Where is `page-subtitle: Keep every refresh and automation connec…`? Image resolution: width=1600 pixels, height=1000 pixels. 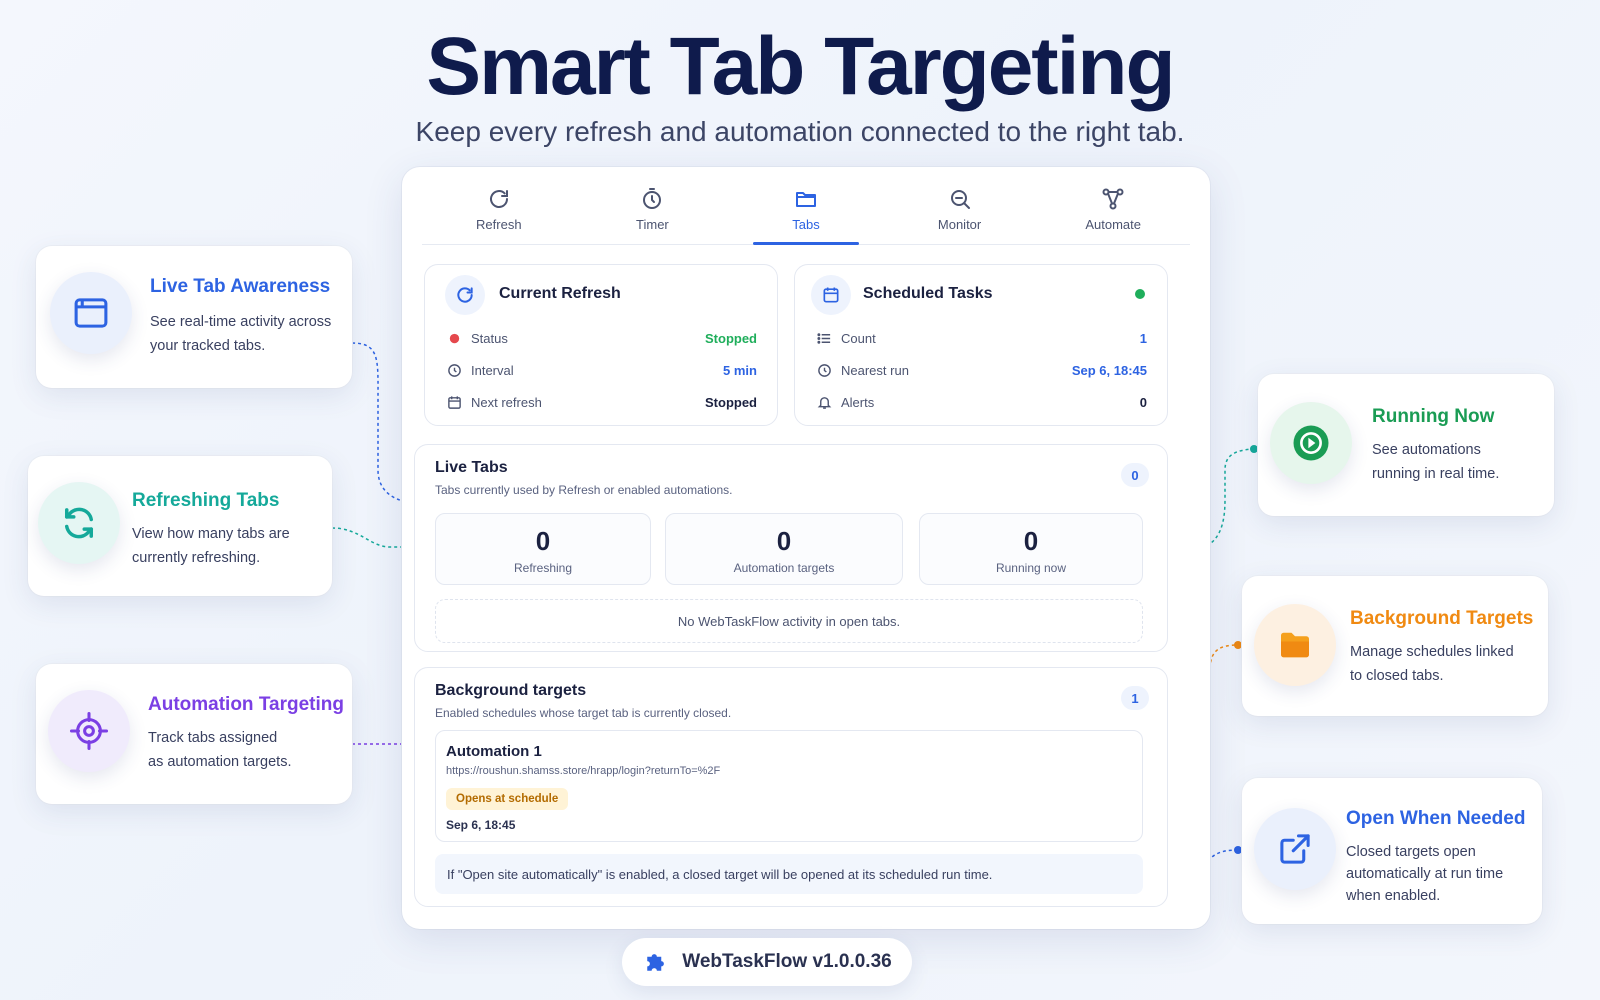 page-subtitle: Keep every refresh and automation connec… is located at coordinates (800, 131).